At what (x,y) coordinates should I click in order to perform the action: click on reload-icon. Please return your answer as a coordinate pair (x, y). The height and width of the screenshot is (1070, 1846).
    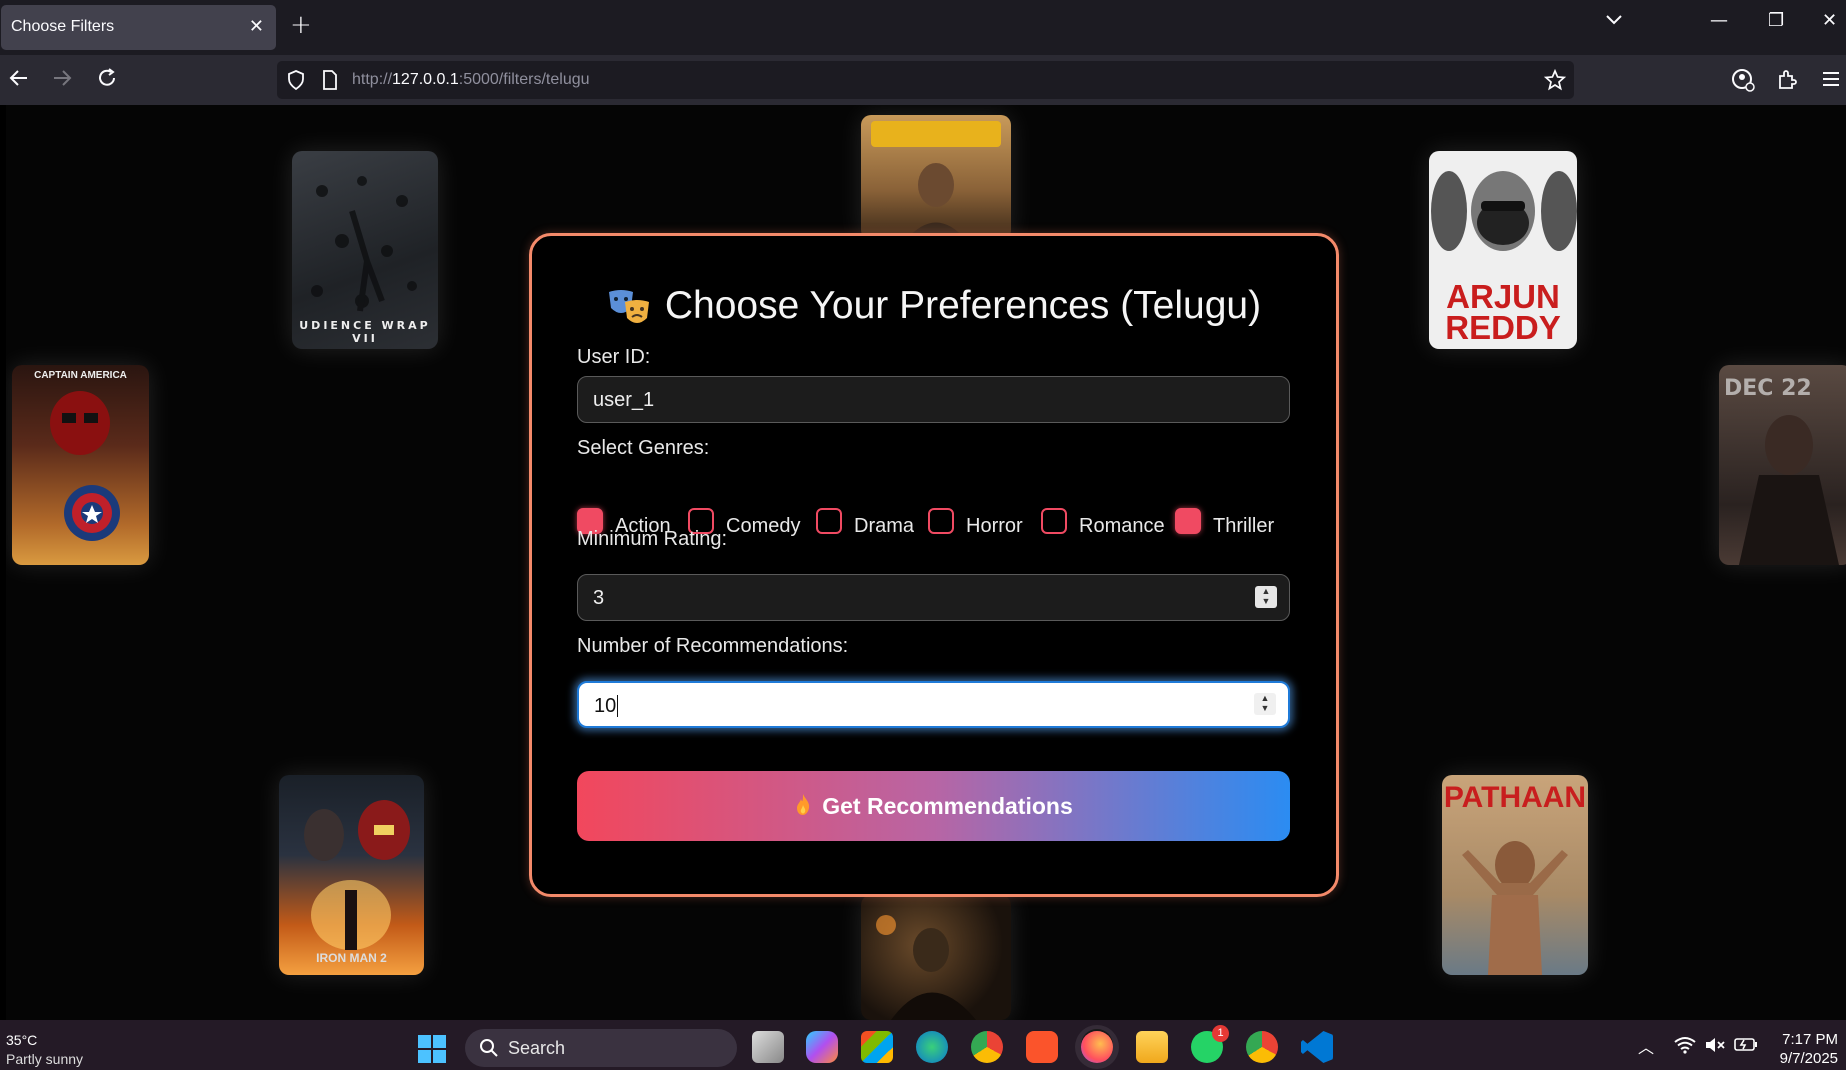
    Looking at the image, I should click on (107, 78).